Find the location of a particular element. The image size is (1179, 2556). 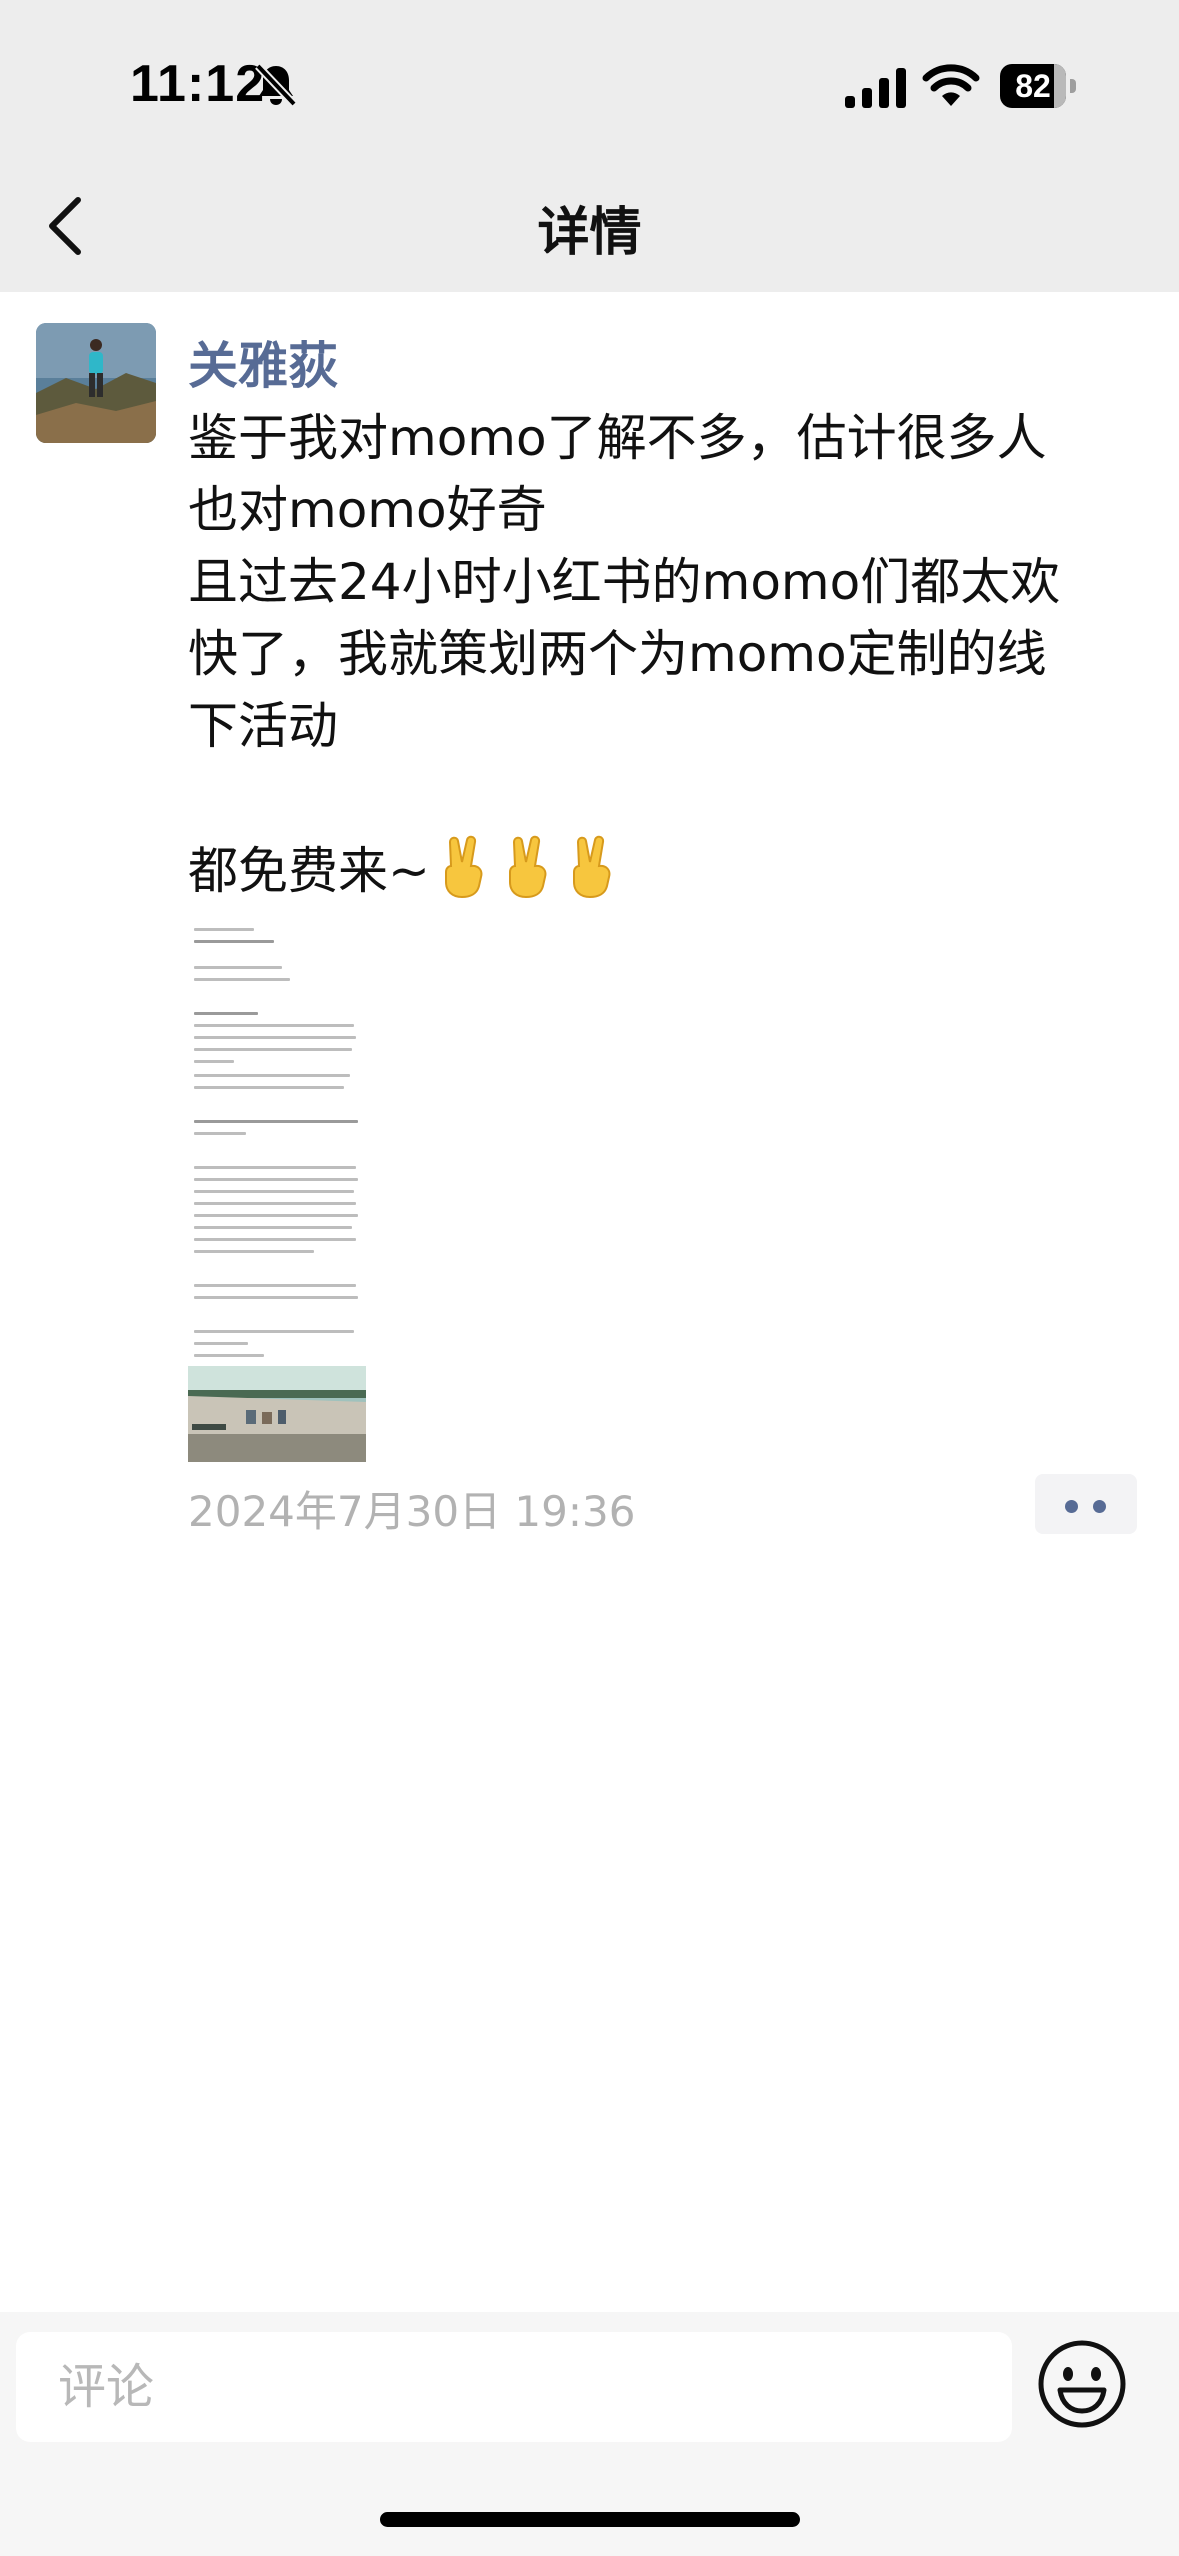

post-text-line: 下活动 is located at coordinates (263, 726).